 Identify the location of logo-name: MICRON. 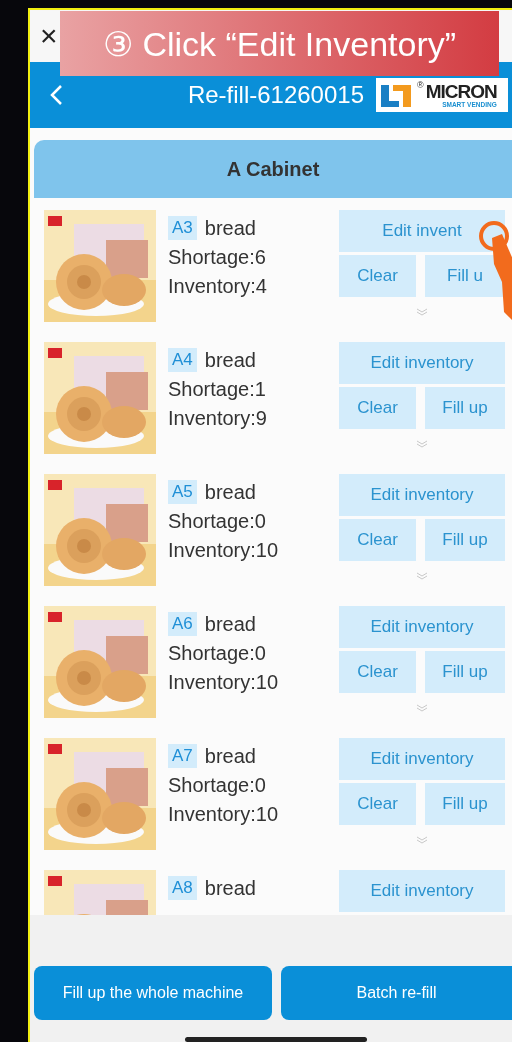
(461, 91).